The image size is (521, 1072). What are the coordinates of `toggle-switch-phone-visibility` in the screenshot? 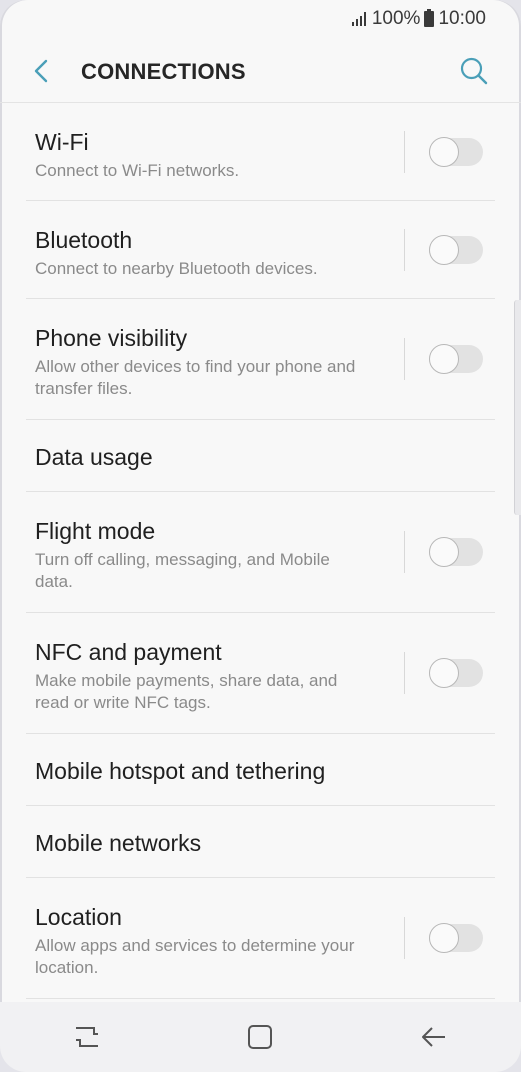 It's located at (456, 359).